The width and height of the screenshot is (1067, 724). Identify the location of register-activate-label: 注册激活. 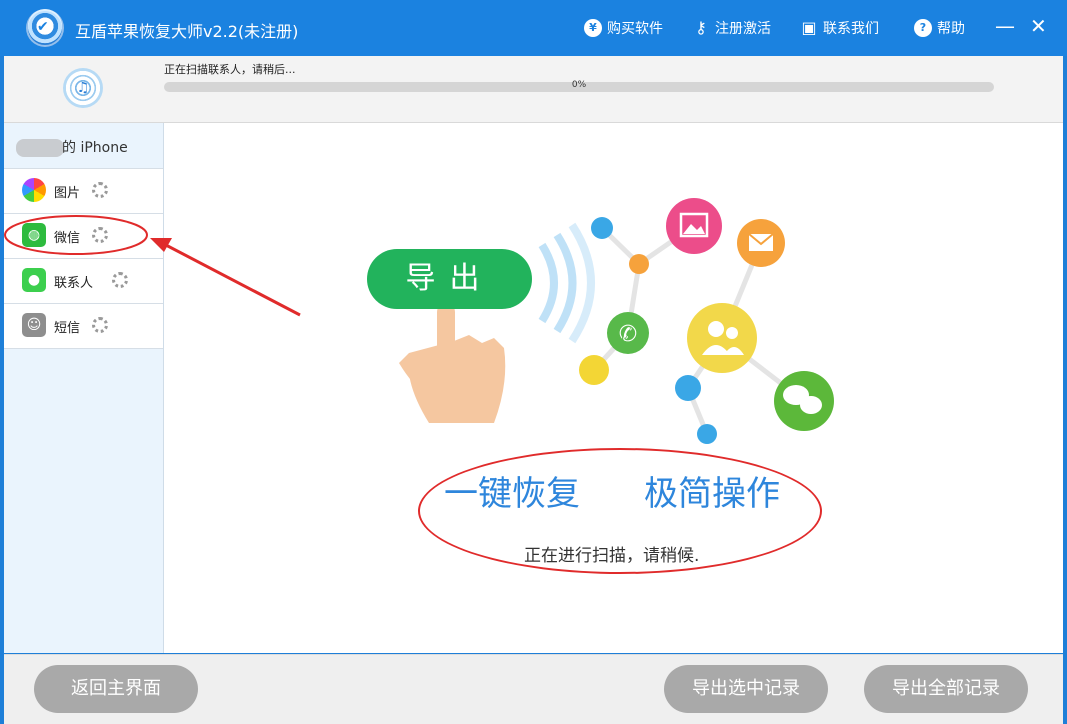
(743, 29).